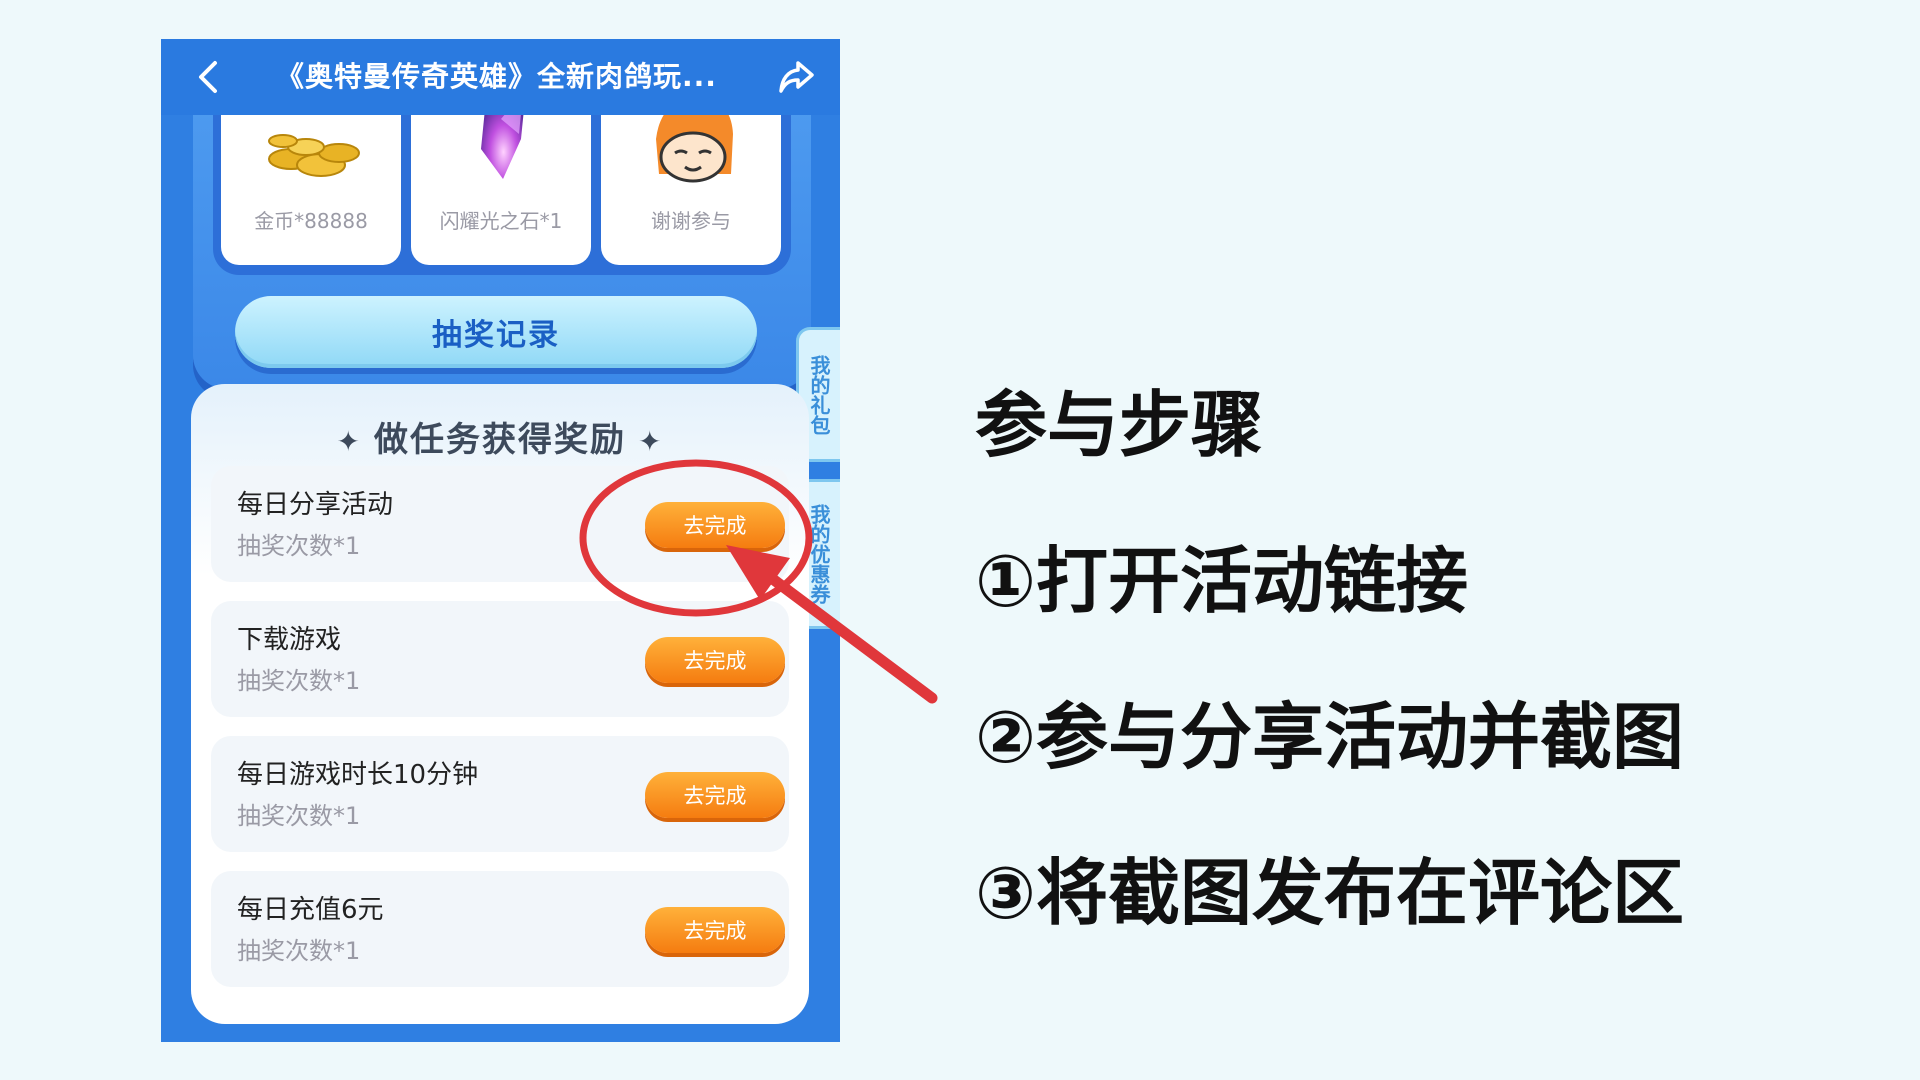  Describe the element at coordinates (1329, 737) in the screenshot. I see `step-2: ②参与分享活动并截图` at that location.